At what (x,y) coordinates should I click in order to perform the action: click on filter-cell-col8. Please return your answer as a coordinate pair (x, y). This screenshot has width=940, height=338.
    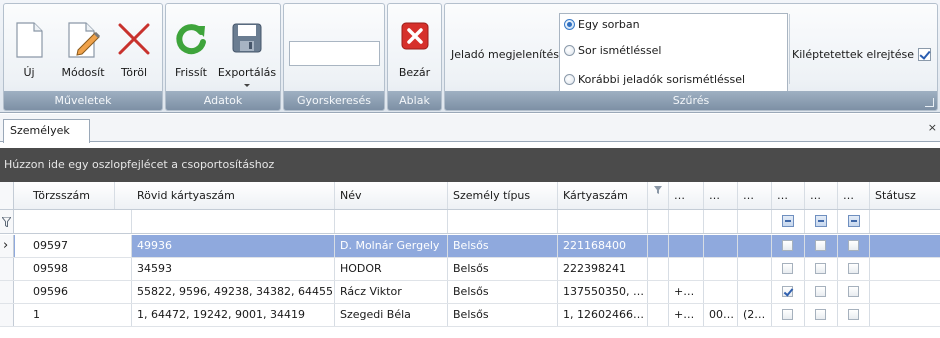
    Looking at the image, I should click on (721, 221).